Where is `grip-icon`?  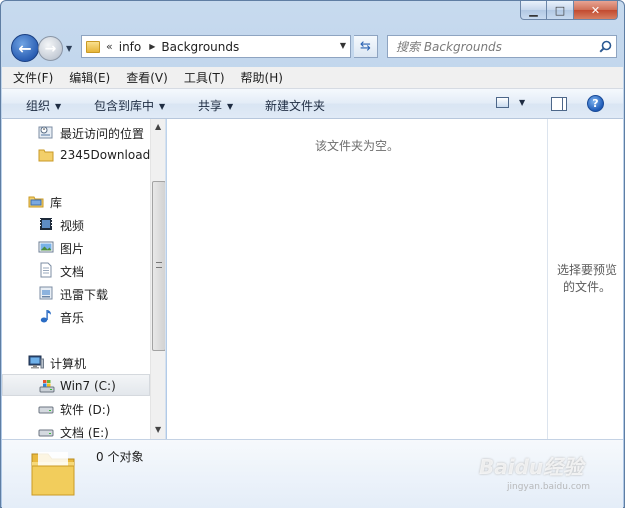 grip-icon is located at coordinates (159, 265).